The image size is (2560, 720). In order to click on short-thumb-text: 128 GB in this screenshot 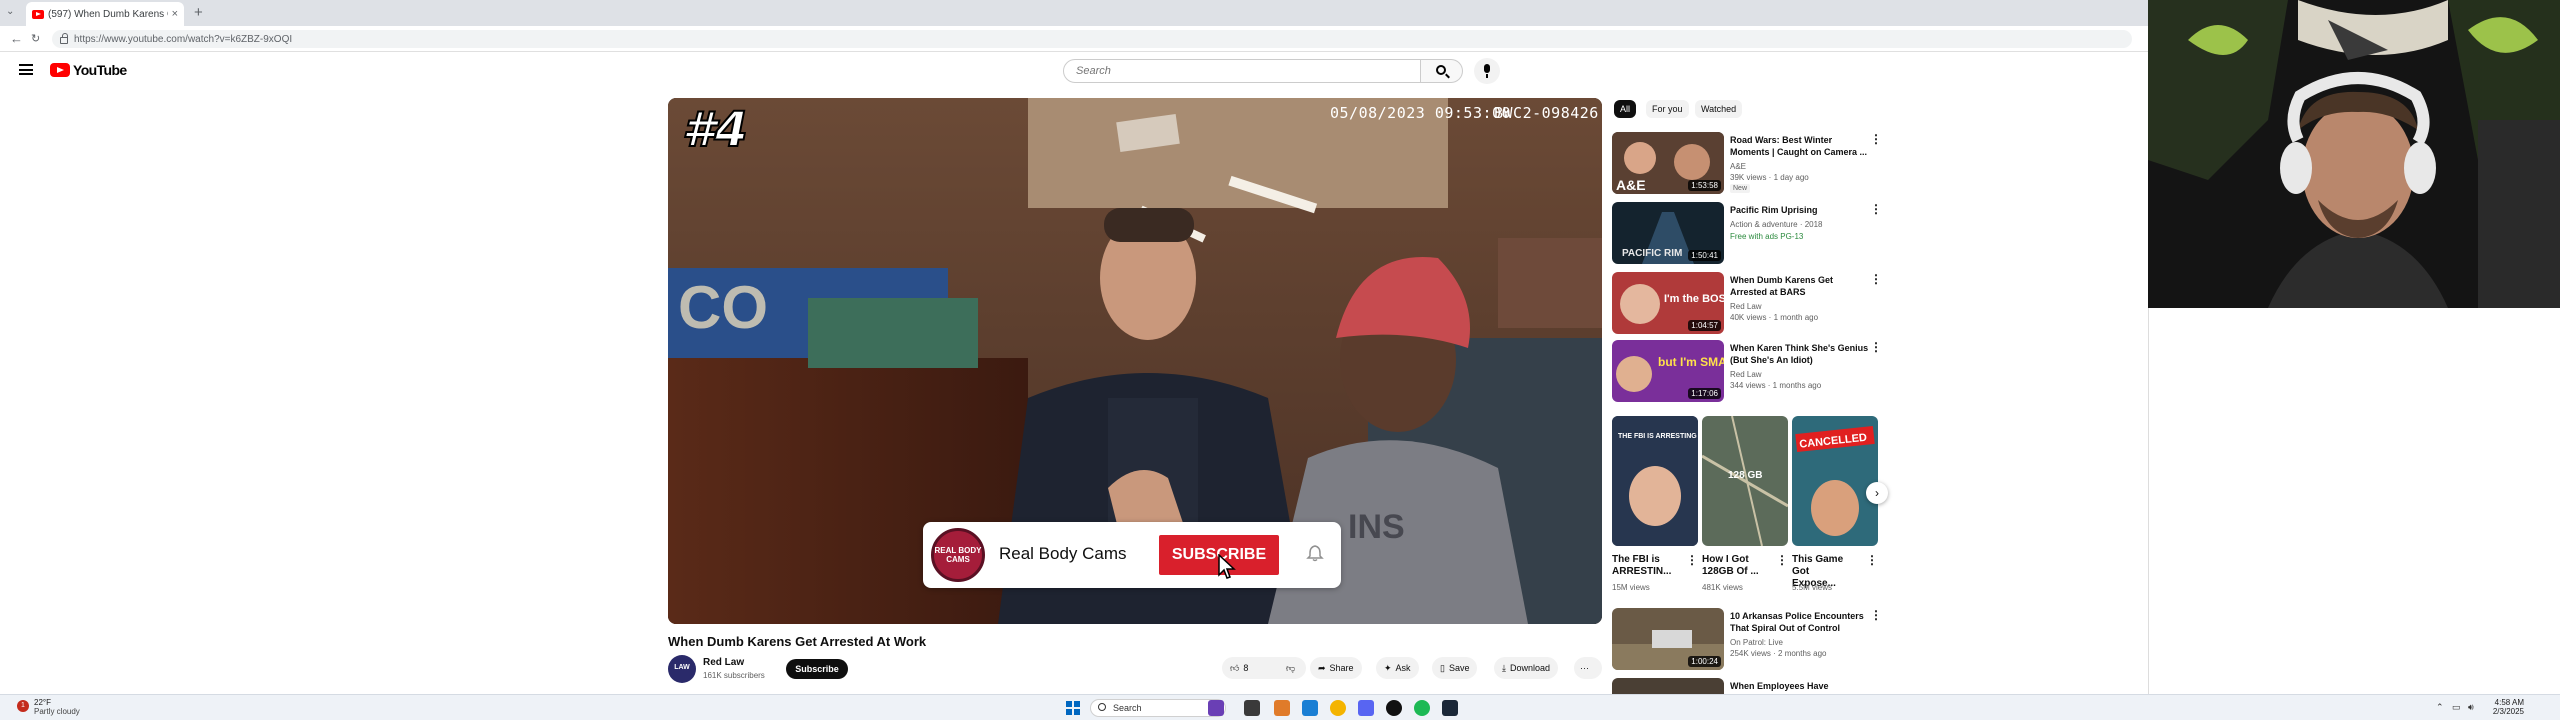, I will do `click(1745, 475)`.